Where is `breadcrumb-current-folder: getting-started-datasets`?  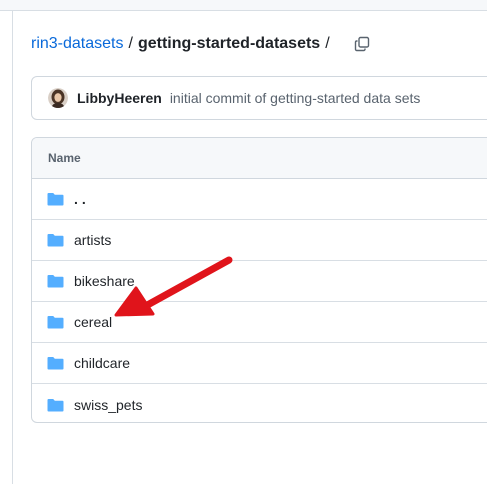 breadcrumb-current-folder: getting-started-datasets is located at coordinates (229, 43).